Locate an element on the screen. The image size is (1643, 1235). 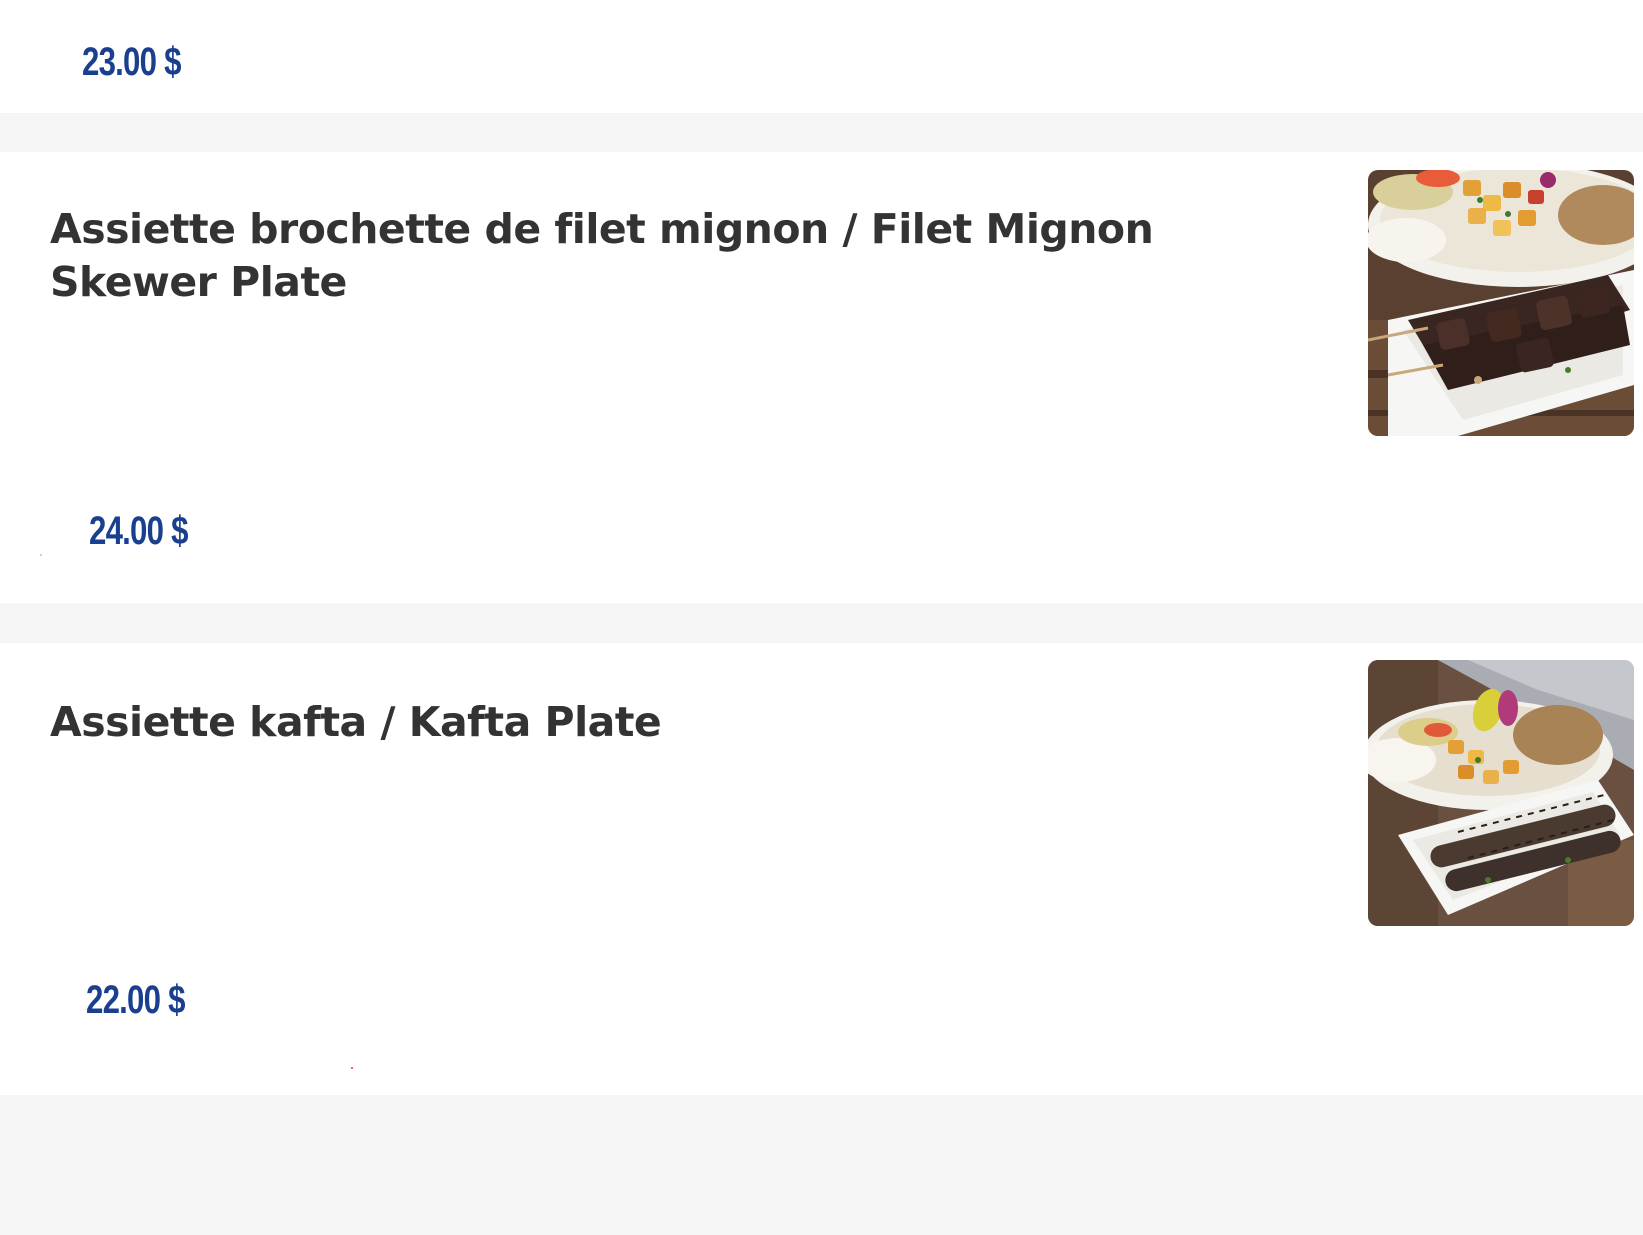
menu-item-card: 23.00 $ is located at coordinates (821, 56).